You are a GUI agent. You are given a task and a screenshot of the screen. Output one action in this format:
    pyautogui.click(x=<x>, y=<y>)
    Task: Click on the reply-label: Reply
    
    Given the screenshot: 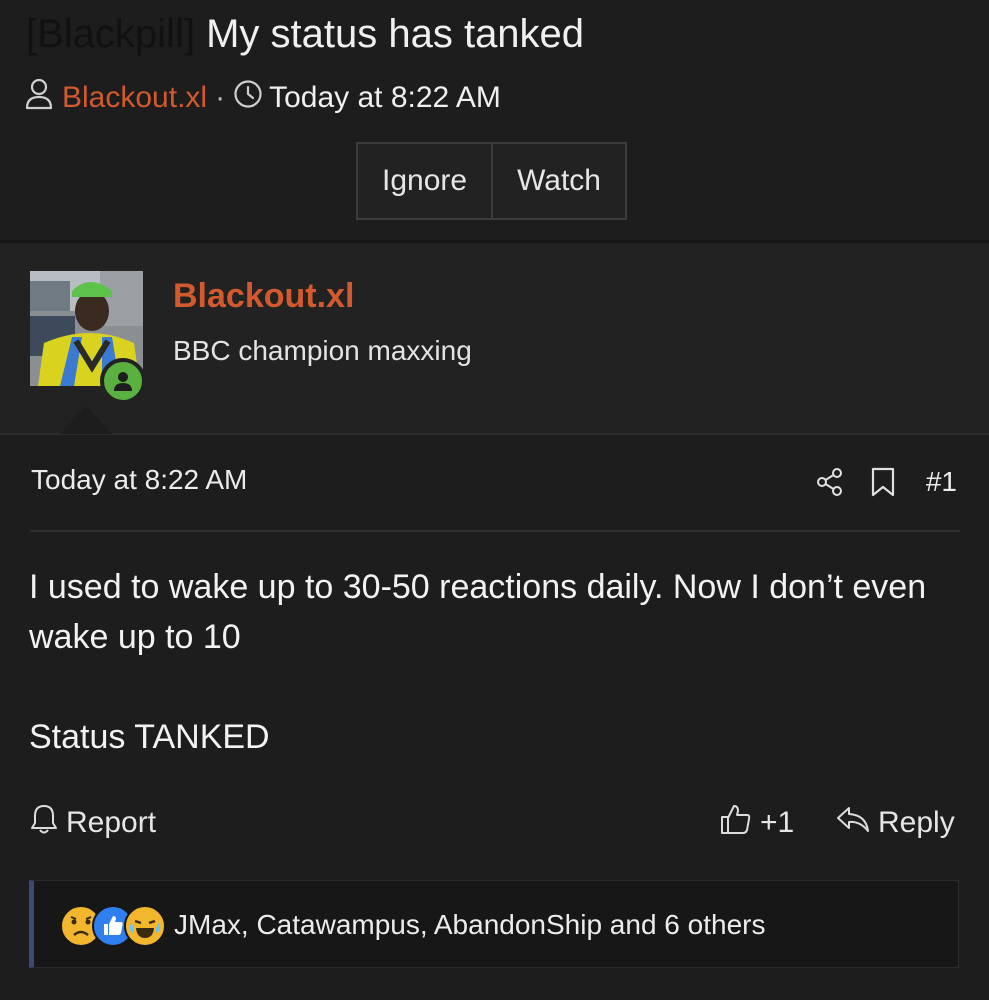 What is the action you would take?
    pyautogui.click(x=916, y=822)
    